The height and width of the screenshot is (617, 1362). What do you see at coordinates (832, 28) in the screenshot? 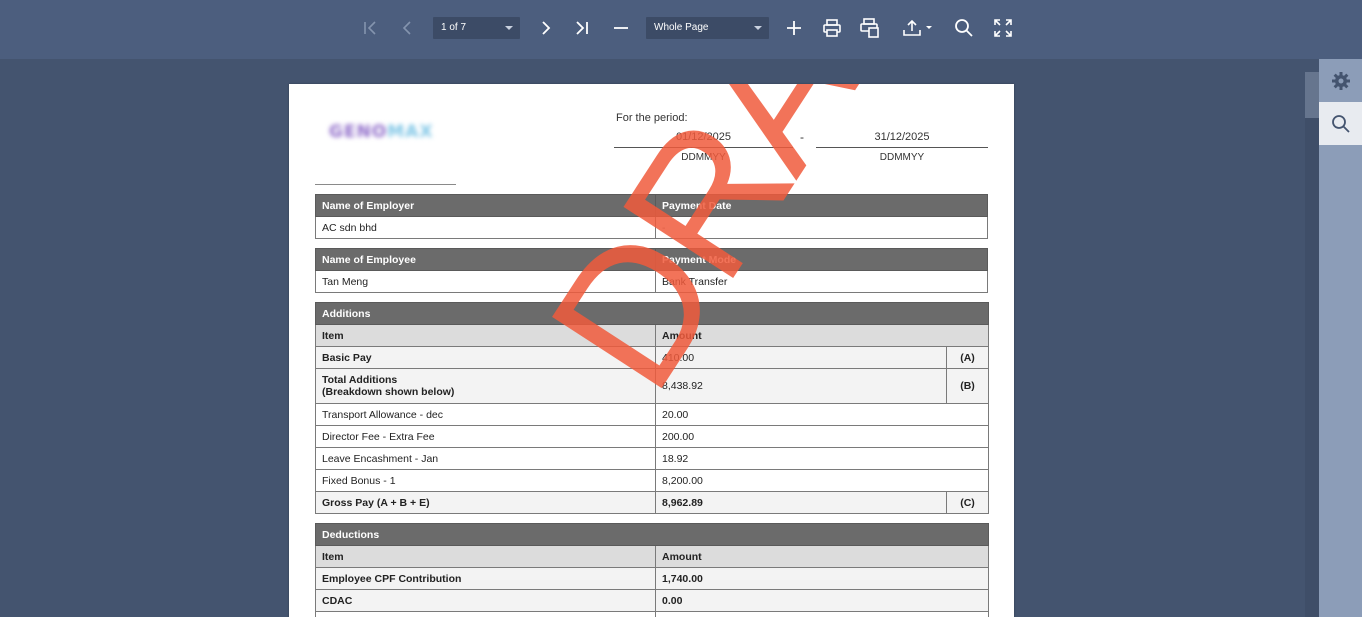
I see `print-icon` at bounding box center [832, 28].